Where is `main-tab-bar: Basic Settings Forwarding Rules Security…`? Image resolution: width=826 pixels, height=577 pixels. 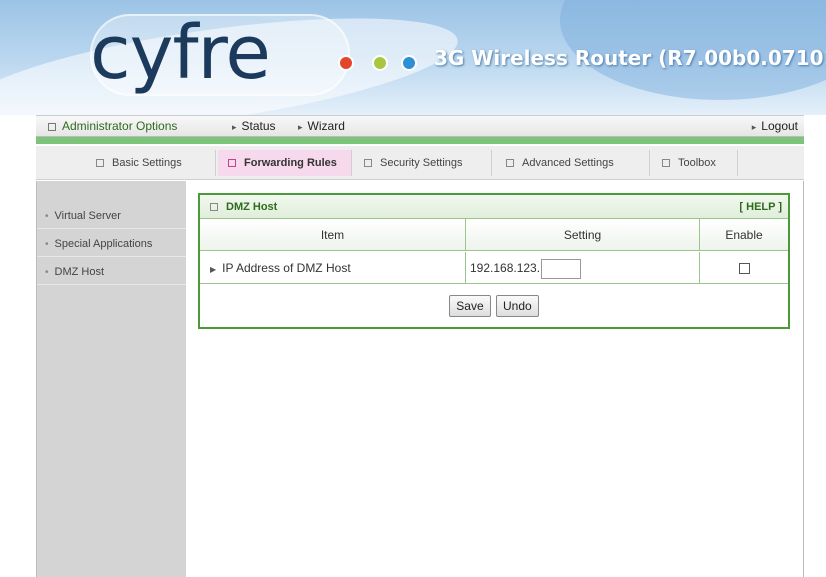 main-tab-bar: Basic Settings Forwarding Rules Security… is located at coordinates (420, 163).